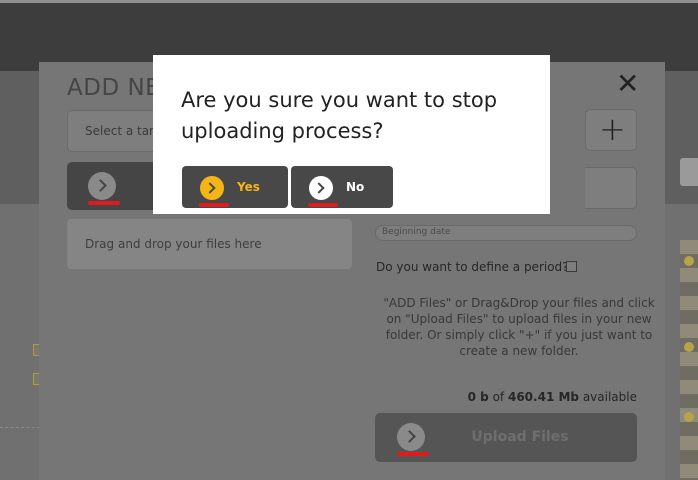 The width and height of the screenshot is (698, 480). Describe the element at coordinates (248, 187) in the screenshot. I see `yes-label: Yes` at that location.